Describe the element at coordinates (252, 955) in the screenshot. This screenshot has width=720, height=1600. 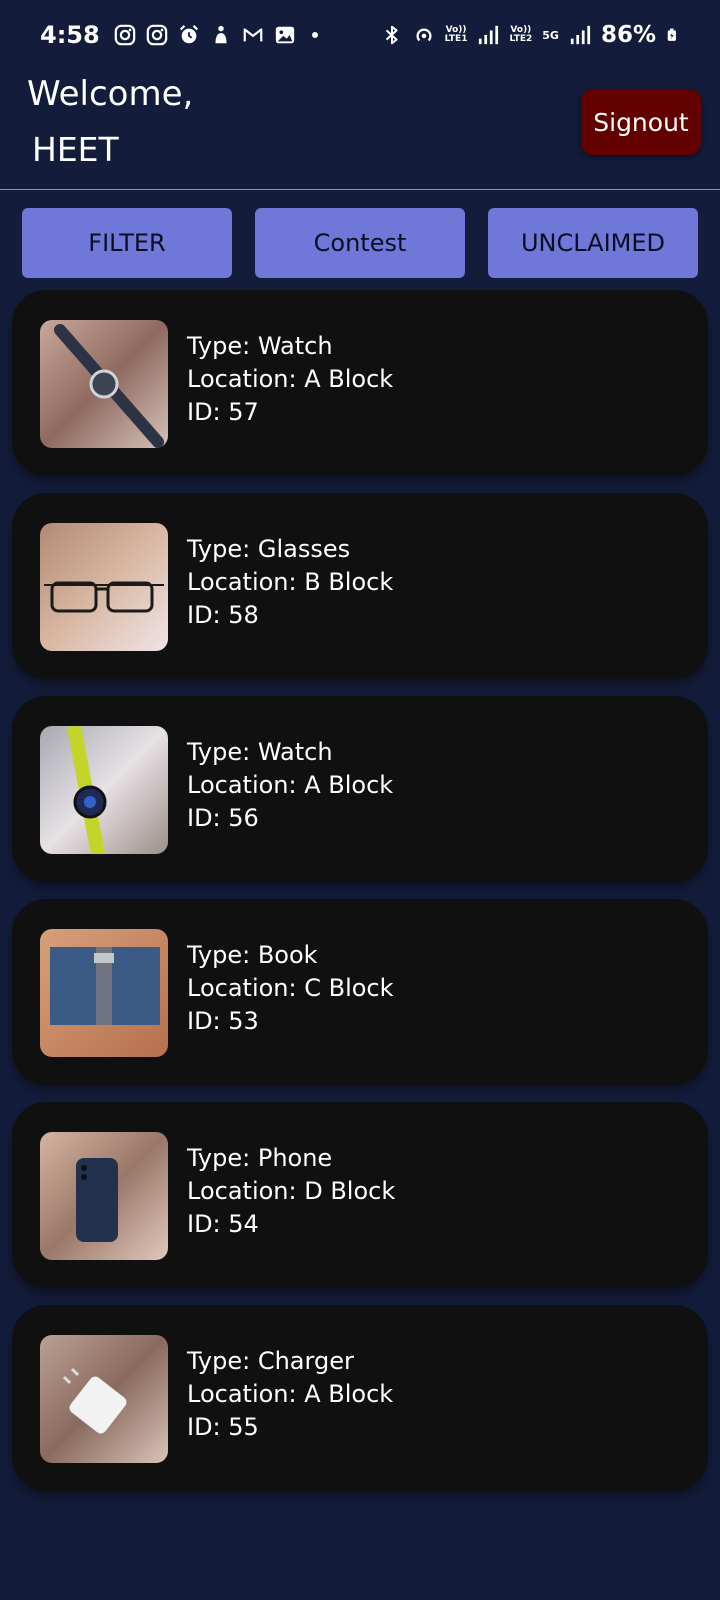
I see `item-type: Type: Book` at that location.